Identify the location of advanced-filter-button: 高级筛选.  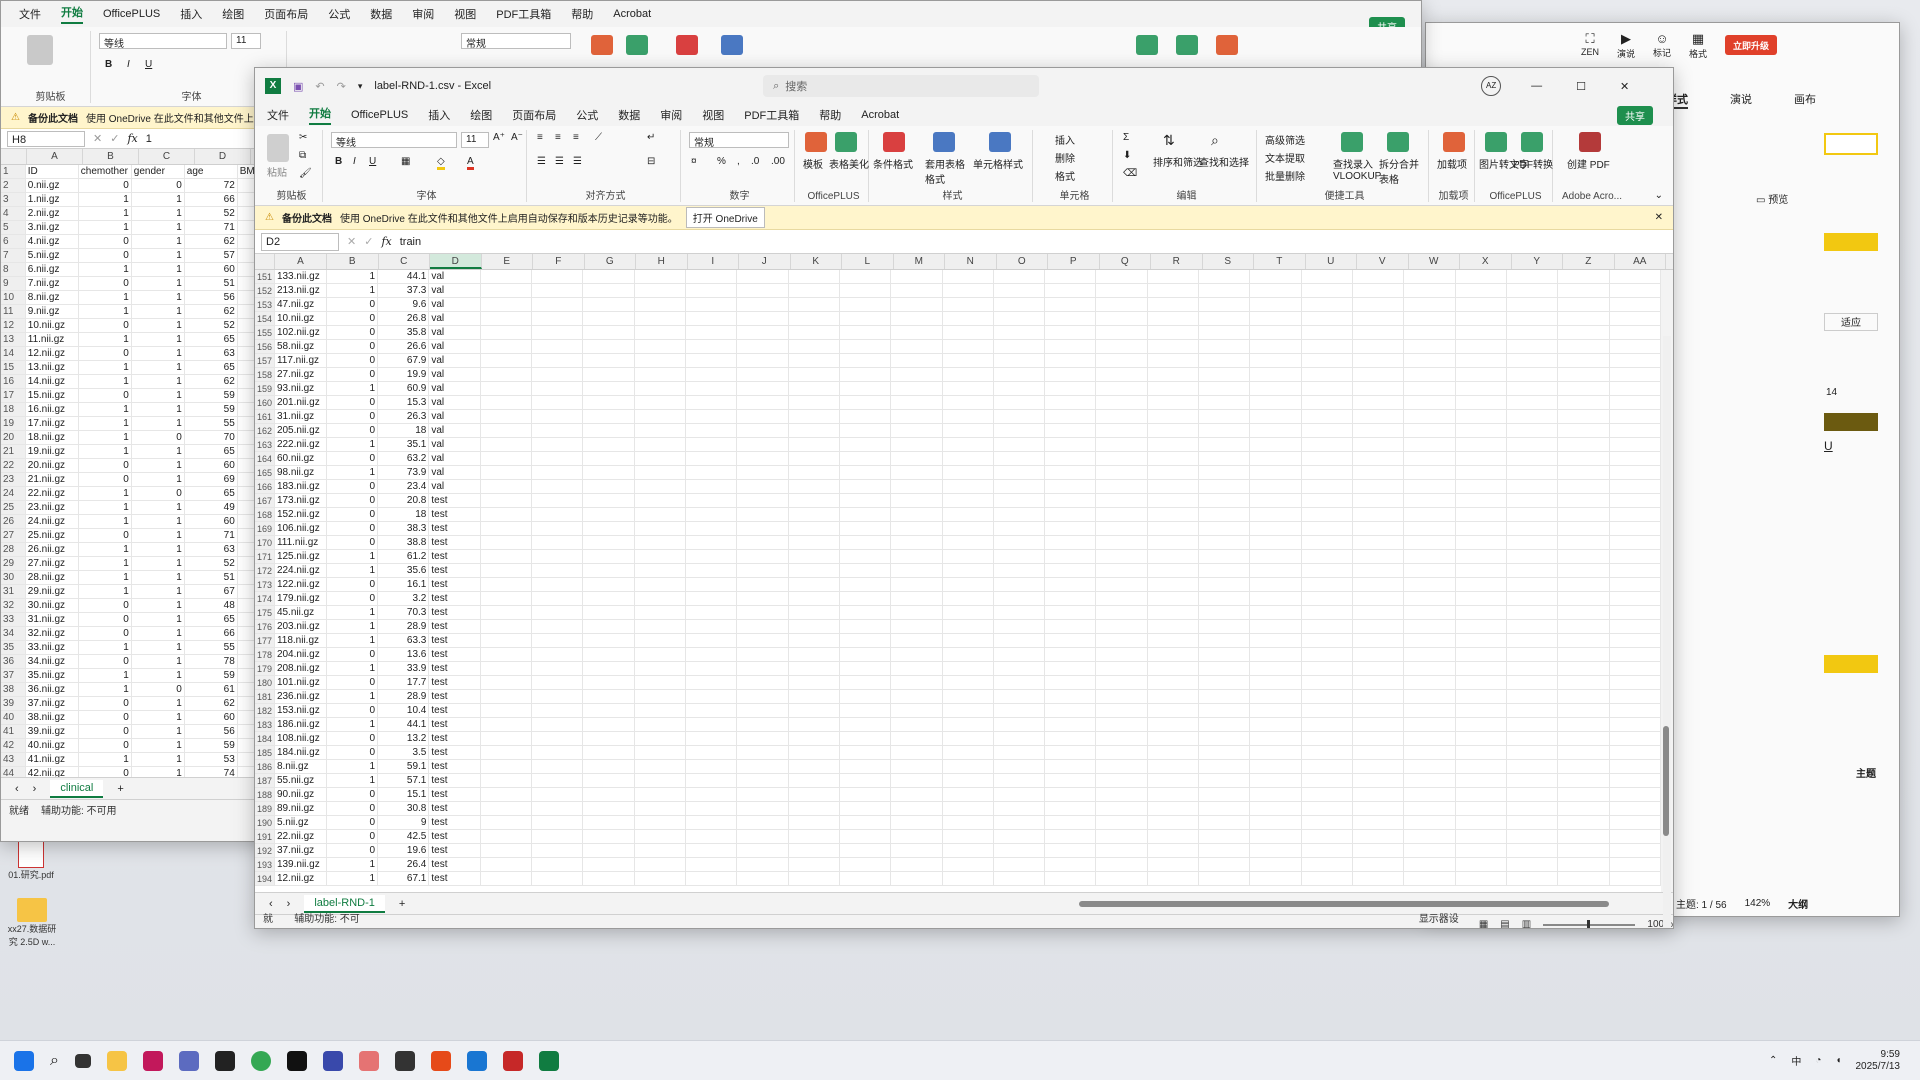
(1285, 139).